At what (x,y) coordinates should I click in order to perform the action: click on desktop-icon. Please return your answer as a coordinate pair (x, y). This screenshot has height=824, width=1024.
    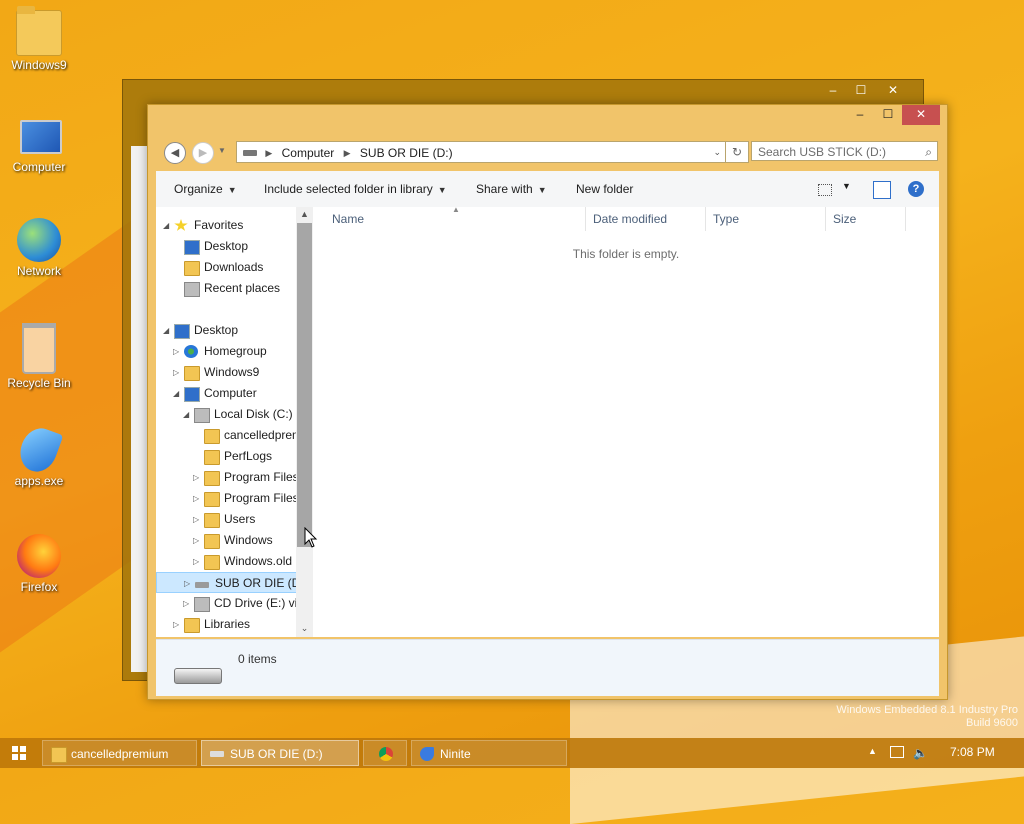
    Looking at the image, I should click on (192, 247).